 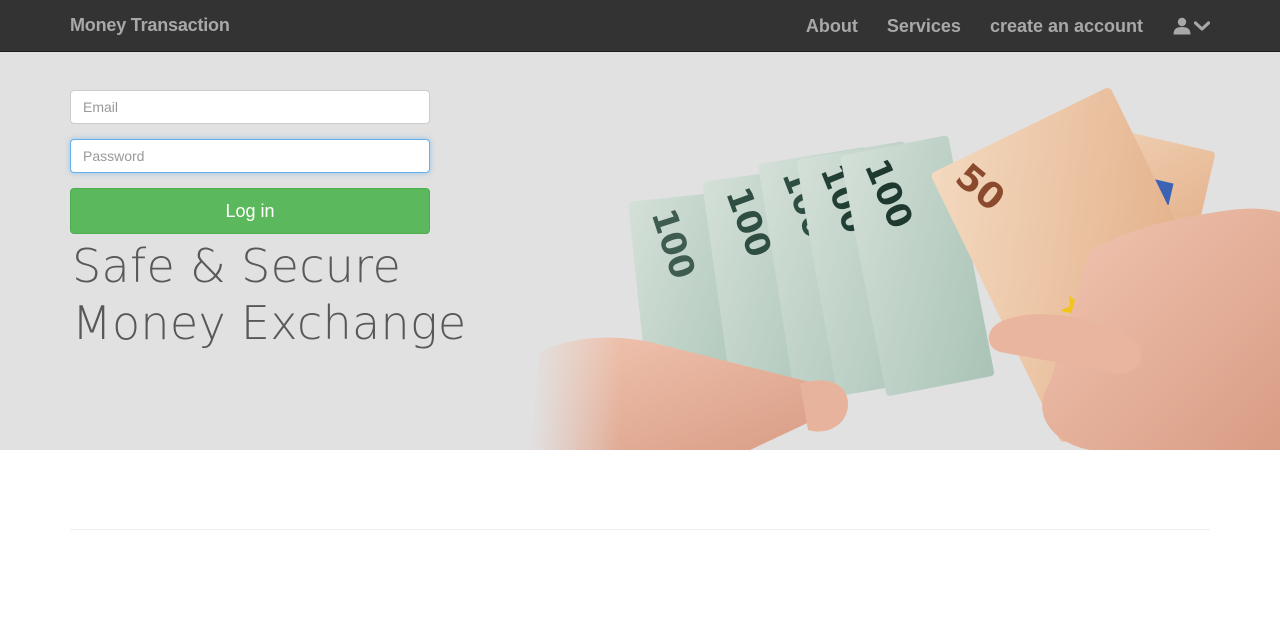 What do you see at coordinates (1066, 26) in the screenshot?
I see `nav-link-create-account: create an account` at bounding box center [1066, 26].